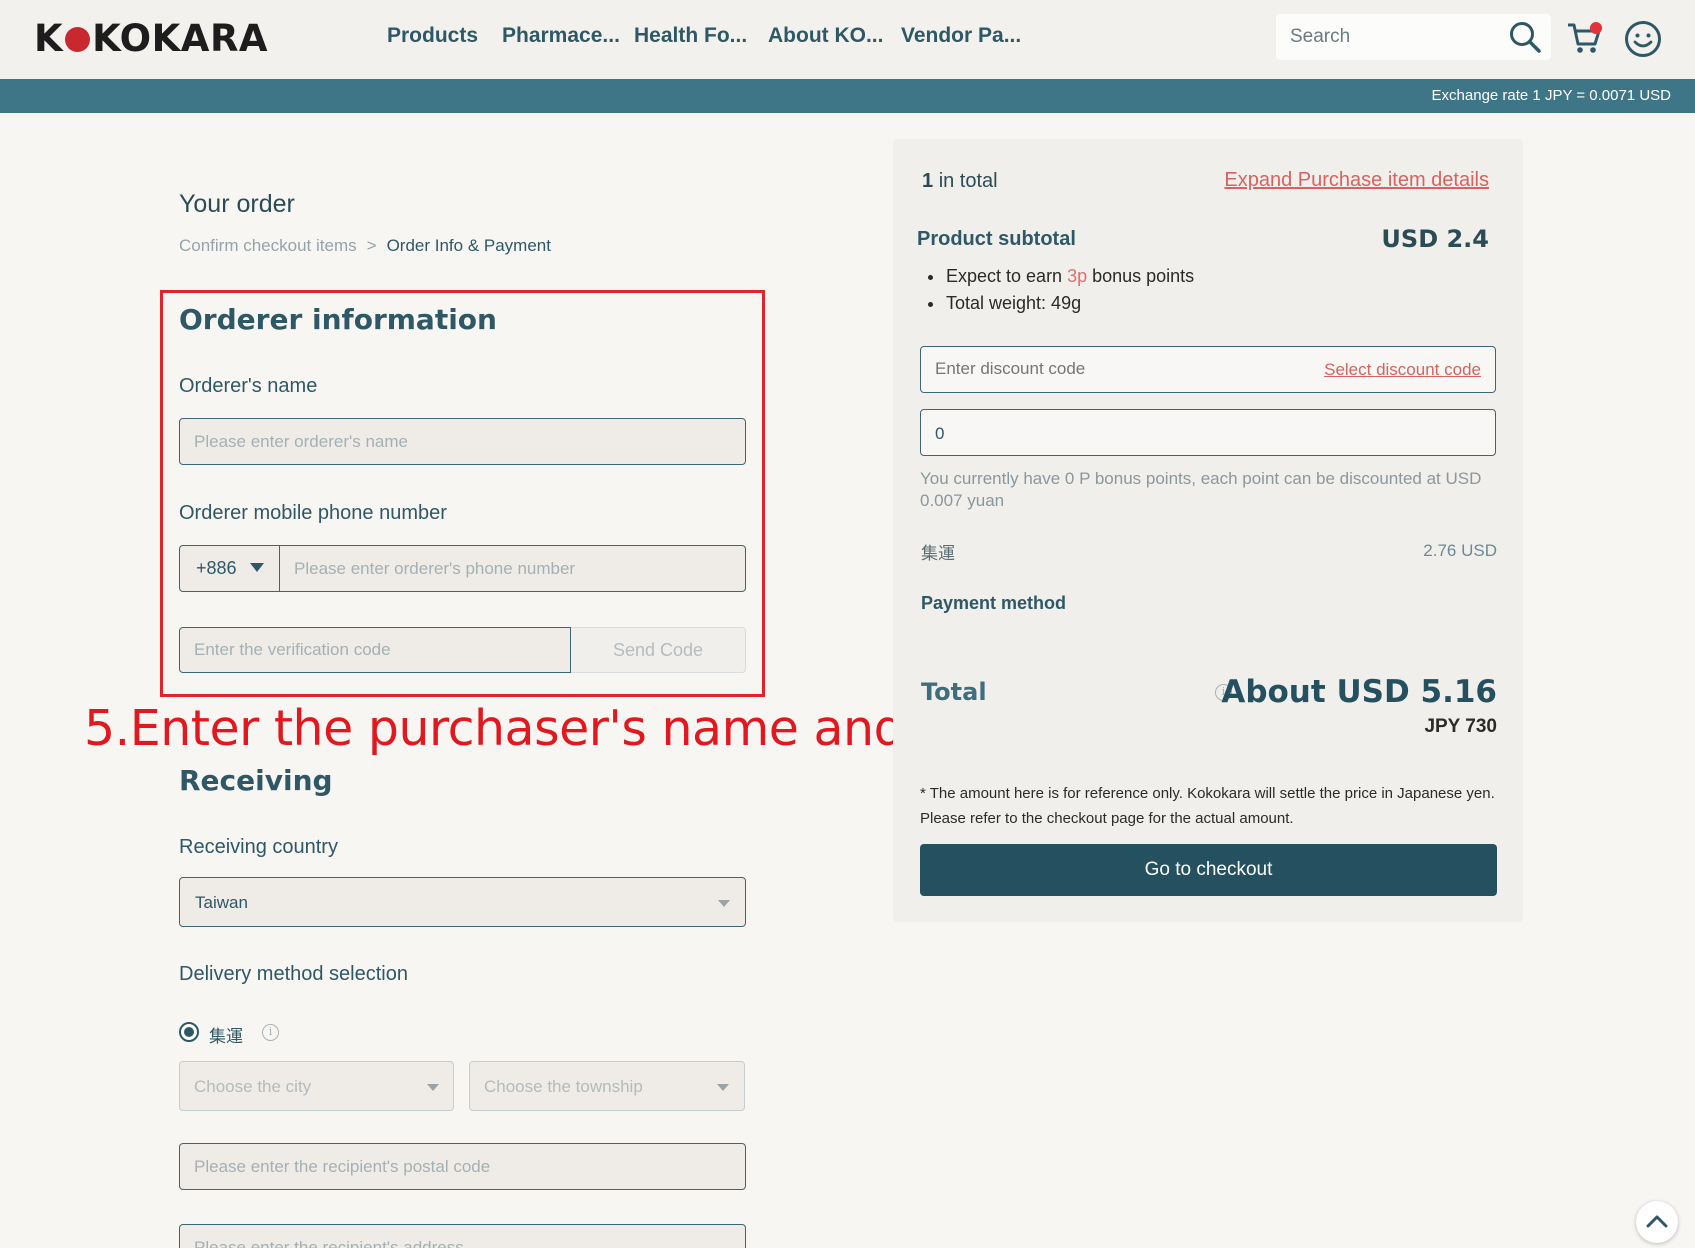 This screenshot has height=1248, width=1695. I want to click on delivery-method-label: Delivery method selection, so click(293, 974).